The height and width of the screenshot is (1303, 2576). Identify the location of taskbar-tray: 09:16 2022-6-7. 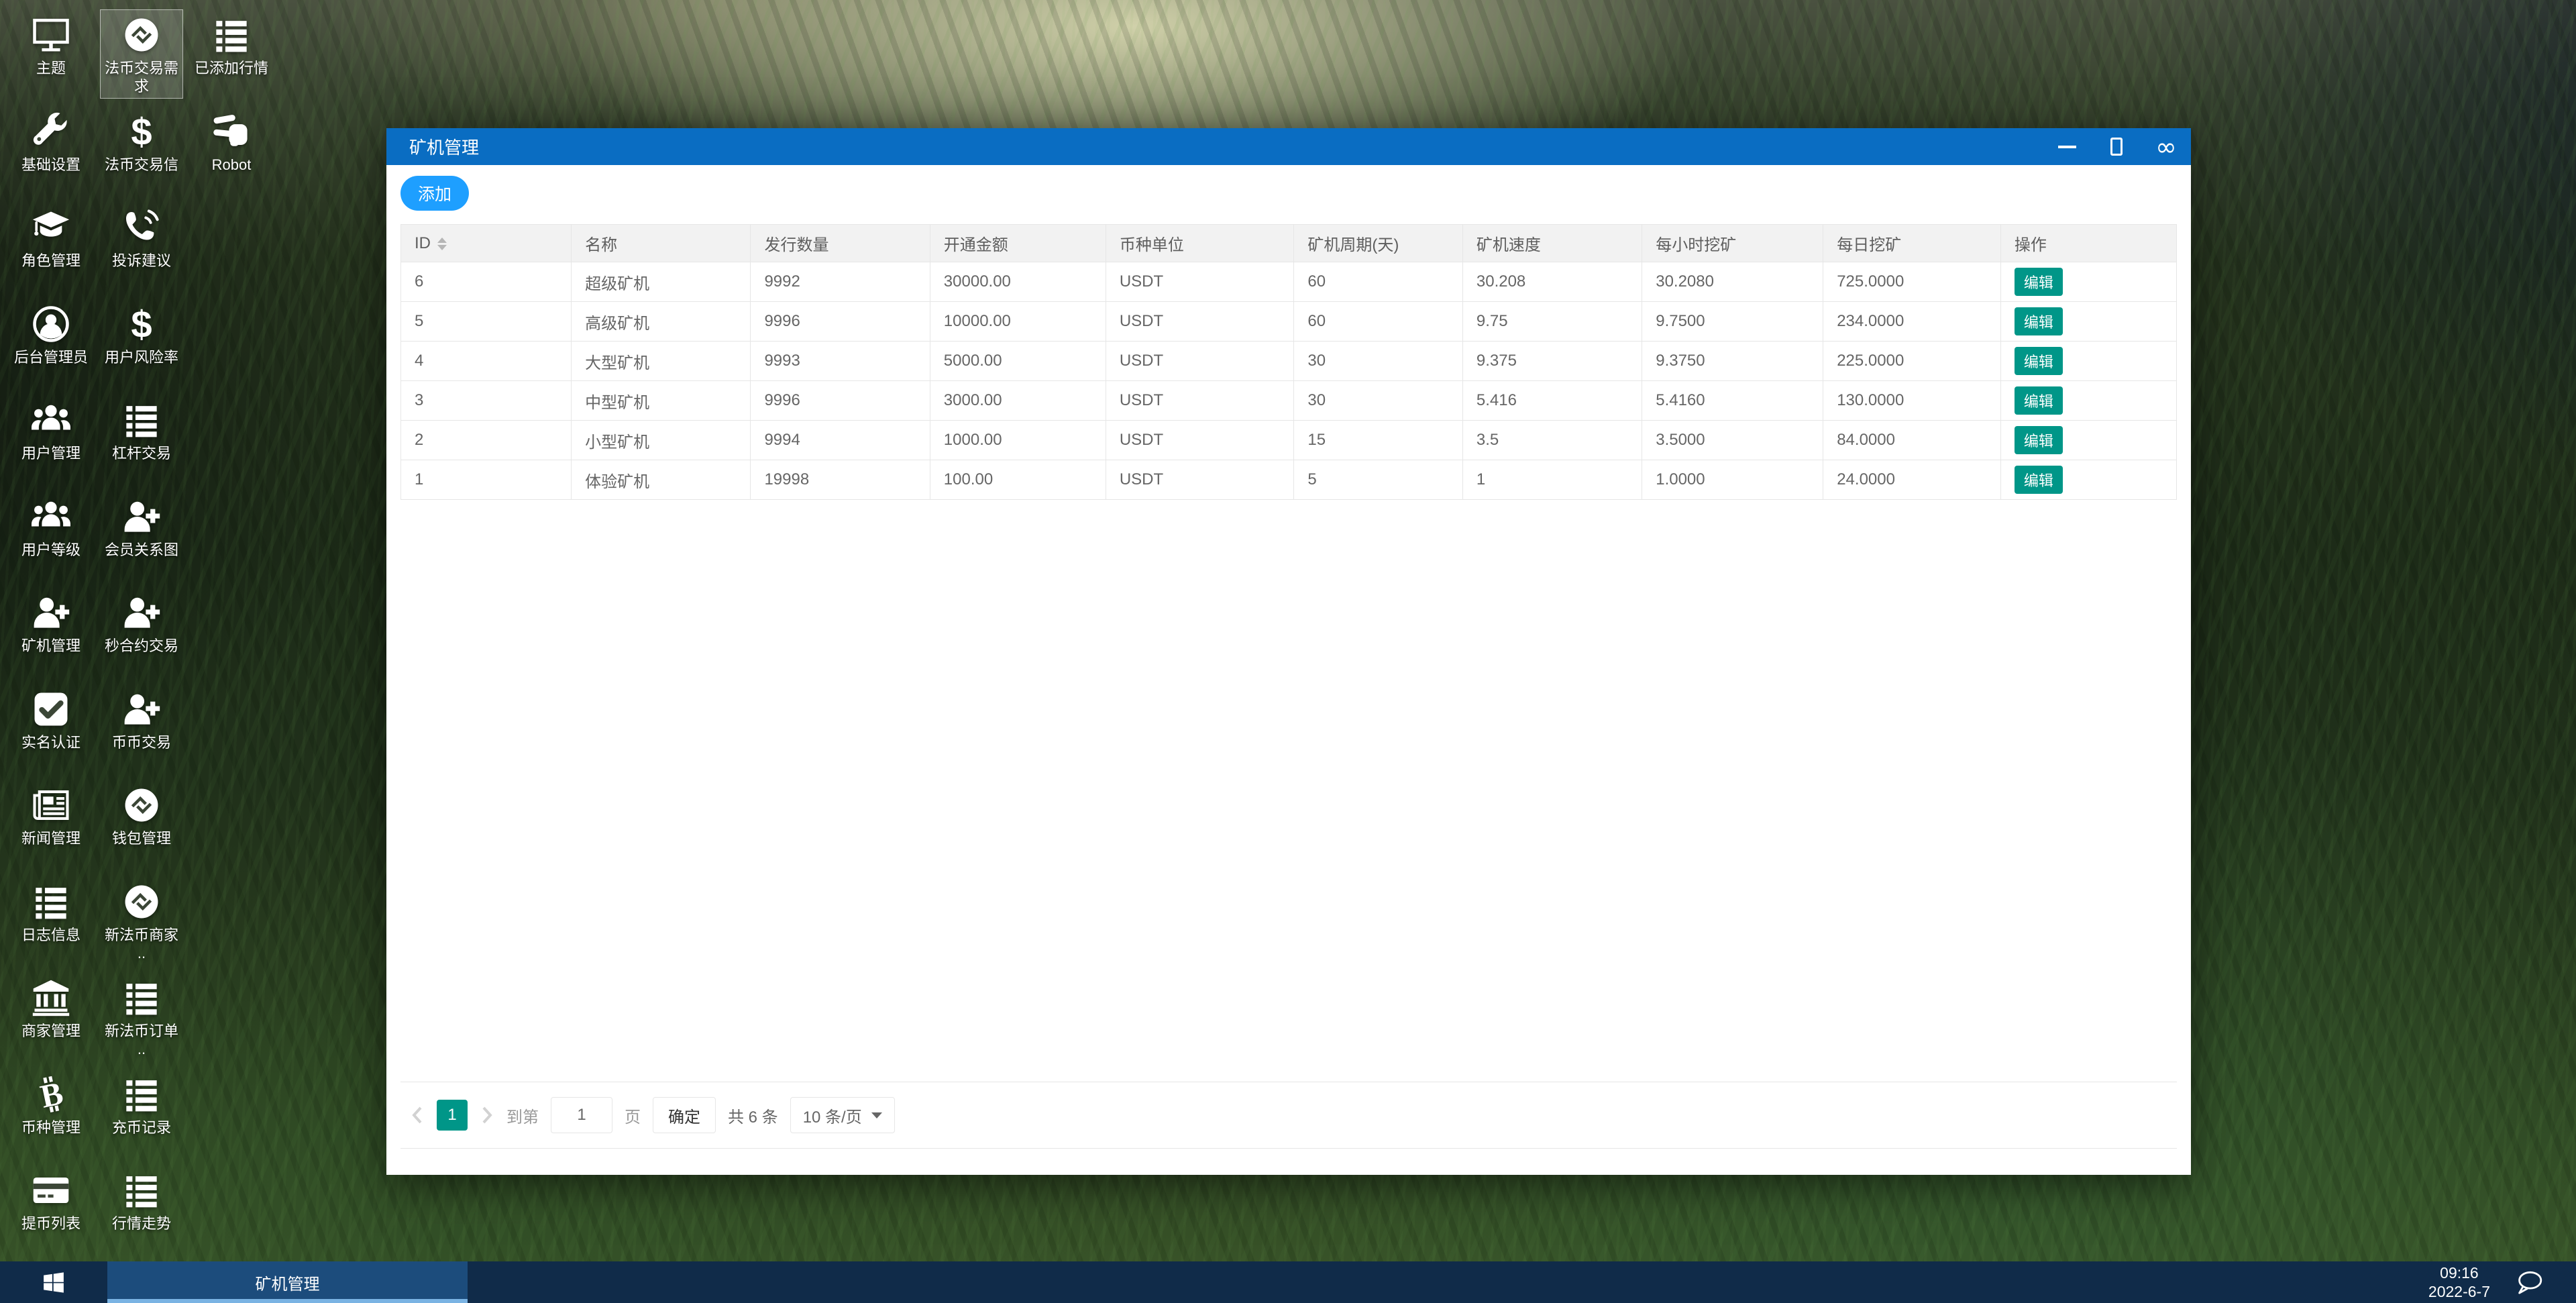
(2502, 1282).